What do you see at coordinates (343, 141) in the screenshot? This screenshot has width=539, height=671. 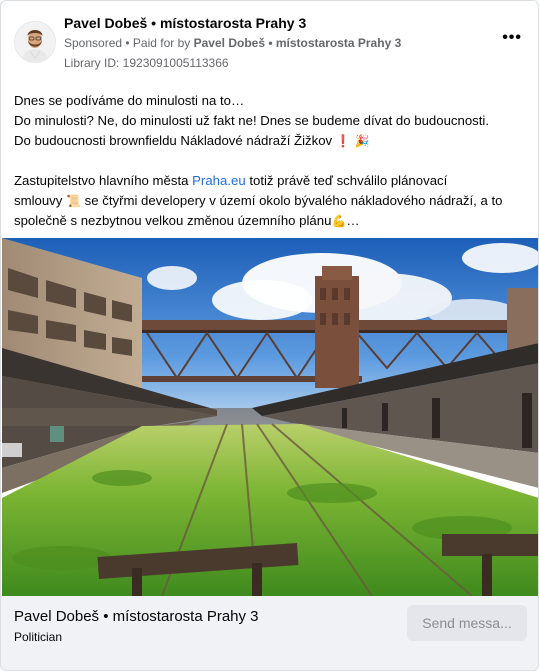 I see `exclamation-emoji-icon: ❗` at bounding box center [343, 141].